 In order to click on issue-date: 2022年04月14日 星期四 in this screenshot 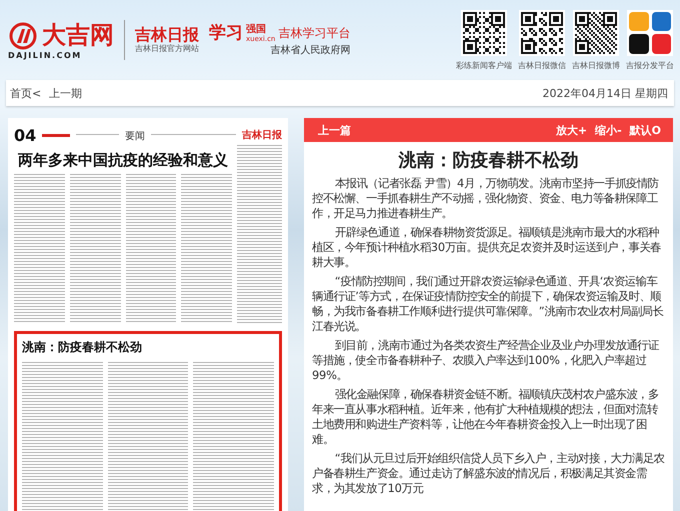, I will do `click(605, 93)`.